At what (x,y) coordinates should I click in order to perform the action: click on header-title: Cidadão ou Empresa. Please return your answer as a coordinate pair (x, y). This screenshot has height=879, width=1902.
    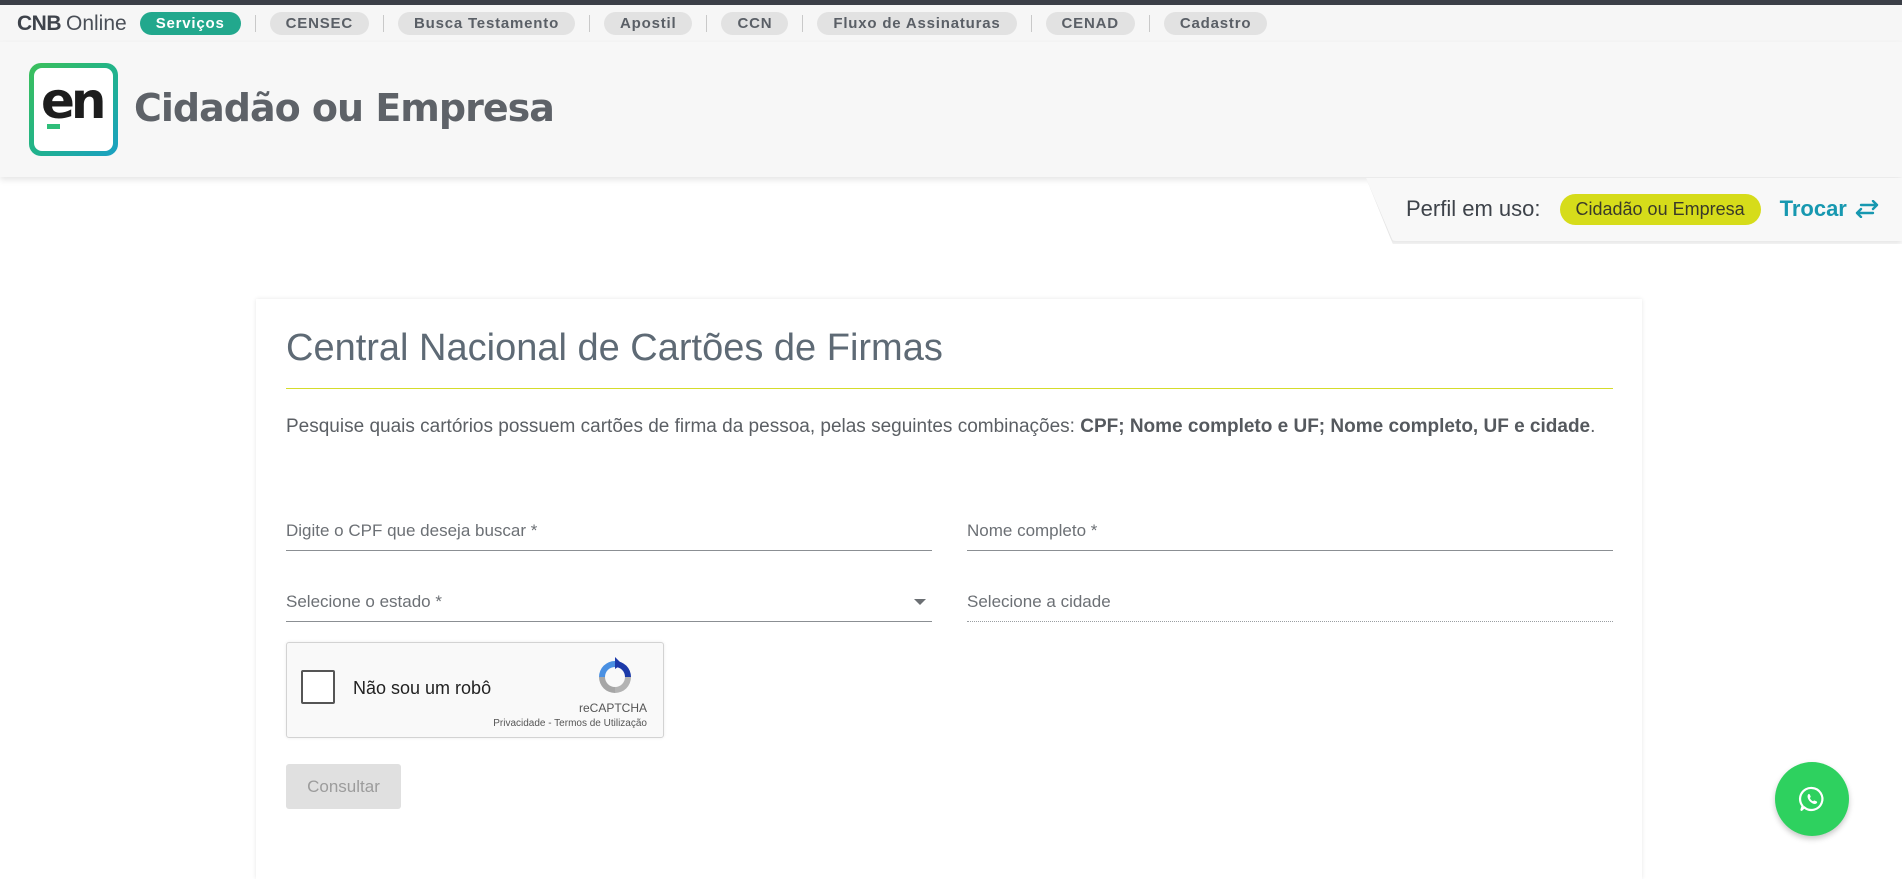
    Looking at the image, I should click on (344, 108).